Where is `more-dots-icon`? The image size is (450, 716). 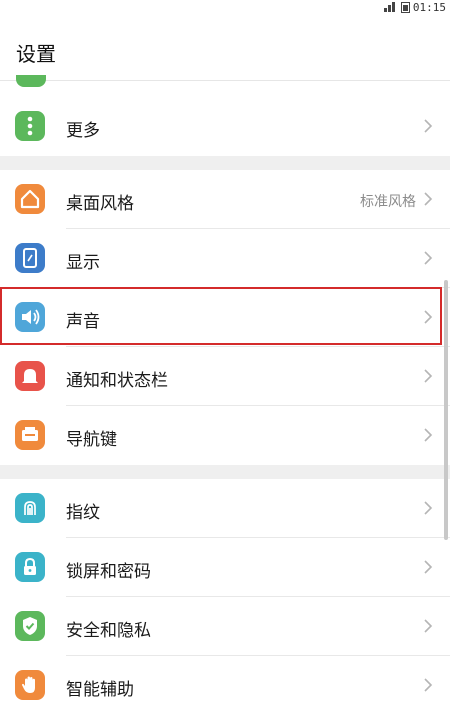 more-dots-icon is located at coordinates (30, 126).